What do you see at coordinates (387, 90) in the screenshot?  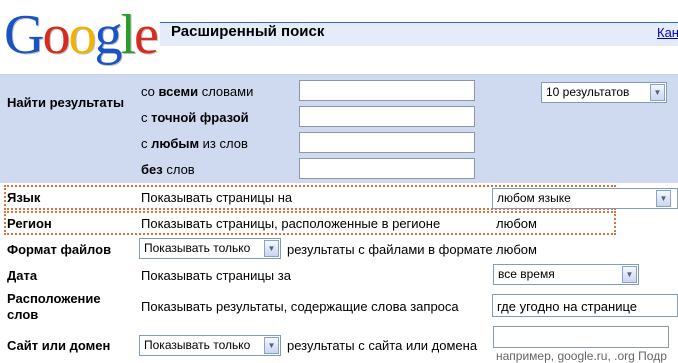 I see `all-words-input` at bounding box center [387, 90].